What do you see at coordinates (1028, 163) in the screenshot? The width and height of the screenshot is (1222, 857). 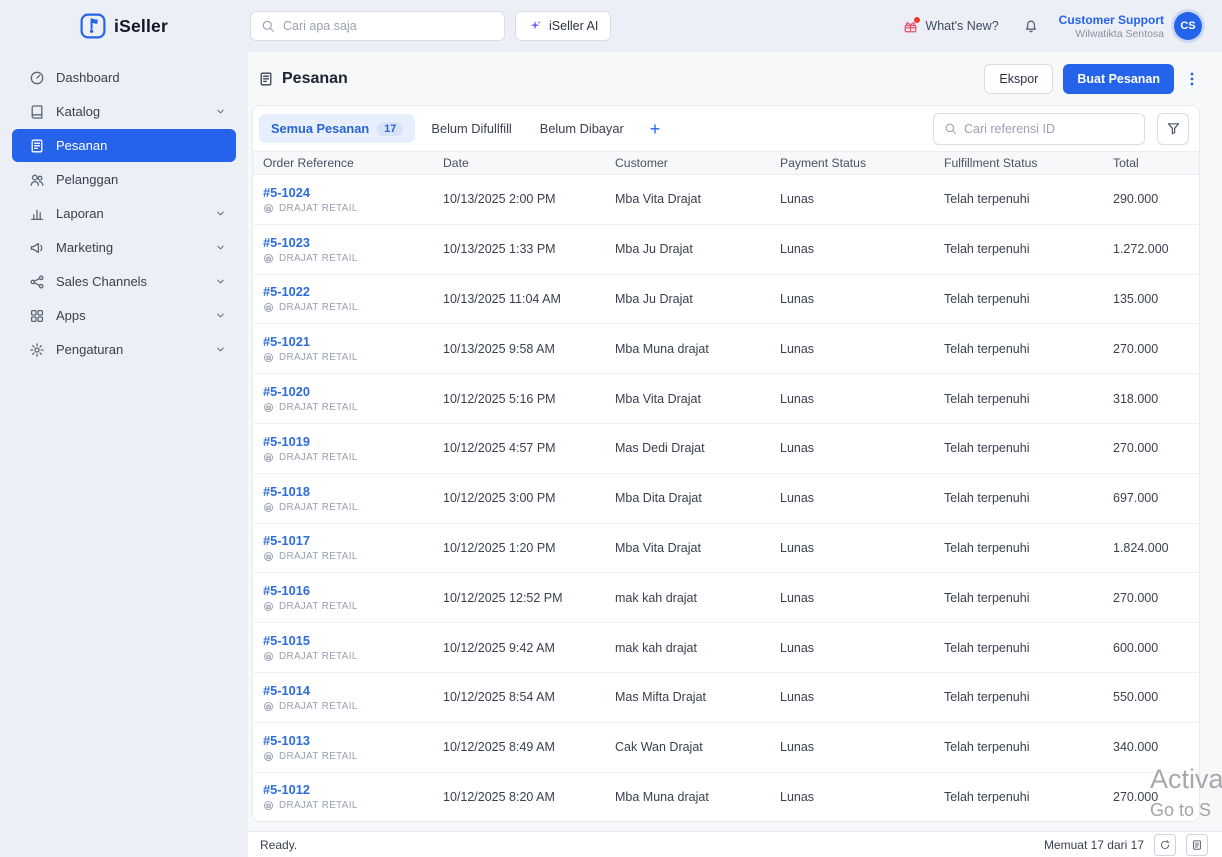 I see `column-header: Fulfillment Status` at bounding box center [1028, 163].